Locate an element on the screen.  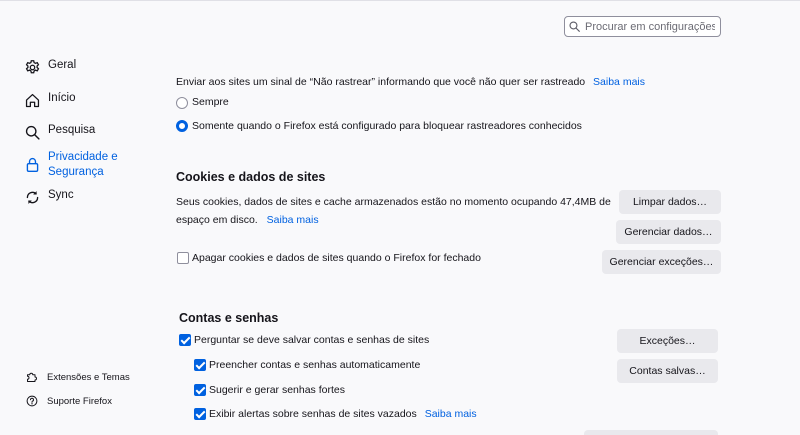
gear-icon is located at coordinates (32, 67).